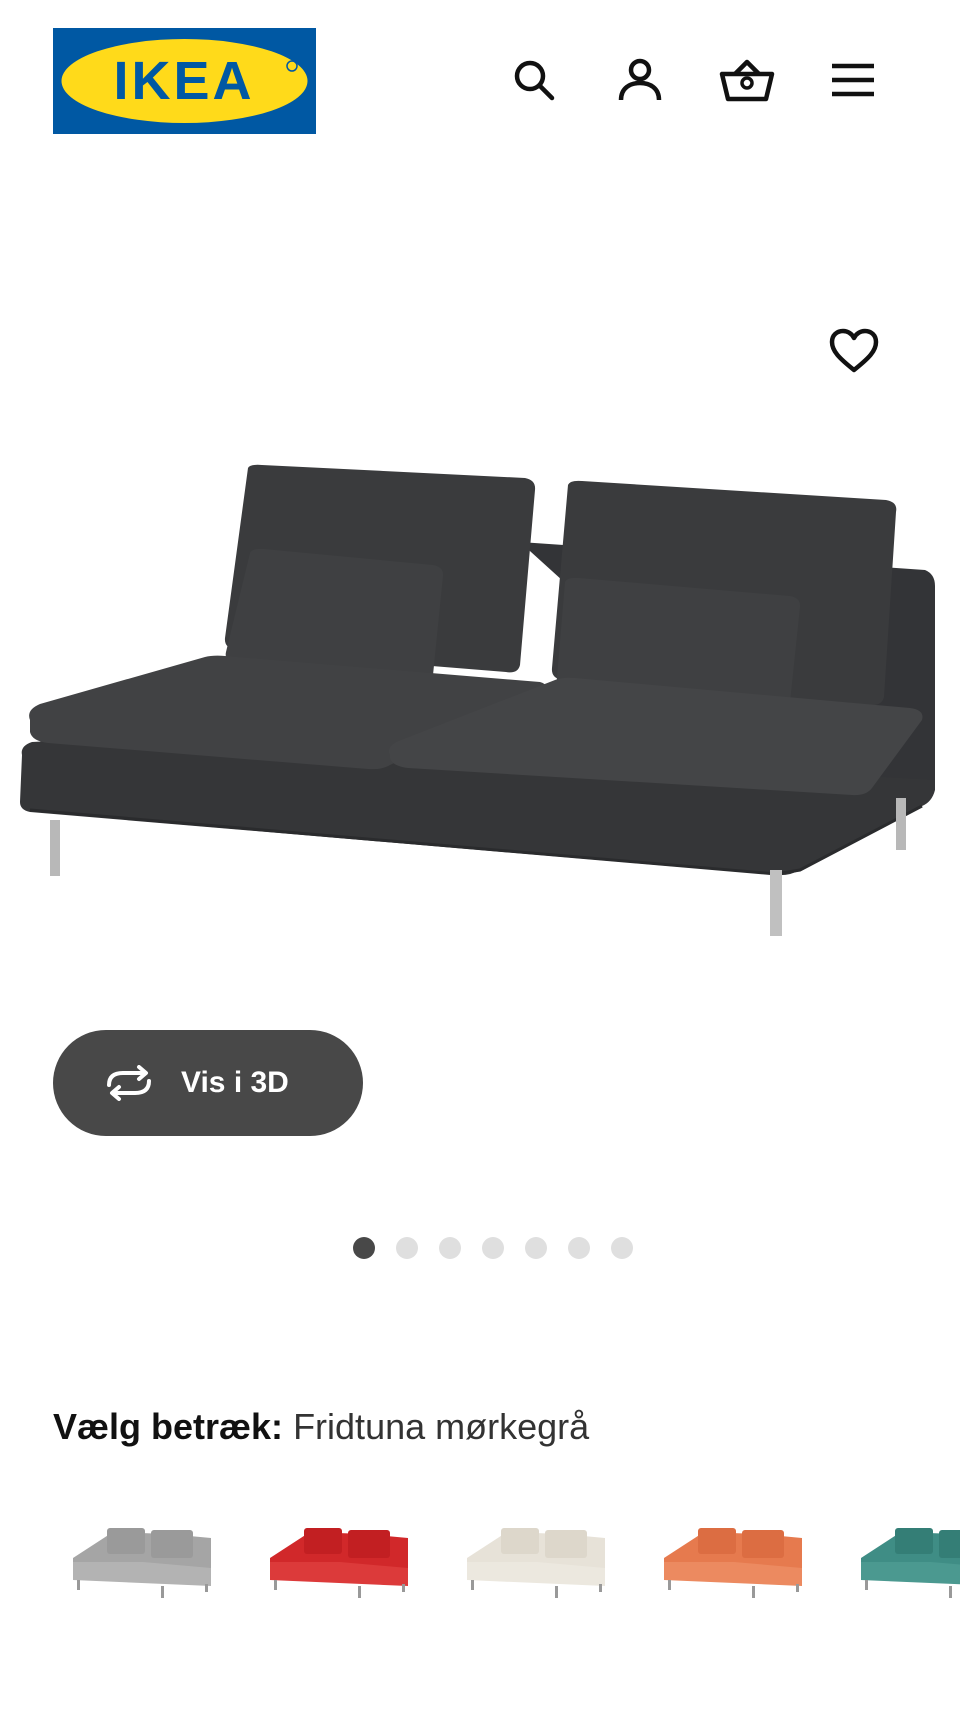 The height and width of the screenshot is (1709, 960). I want to click on swatch-orange, so click(744, 1575).